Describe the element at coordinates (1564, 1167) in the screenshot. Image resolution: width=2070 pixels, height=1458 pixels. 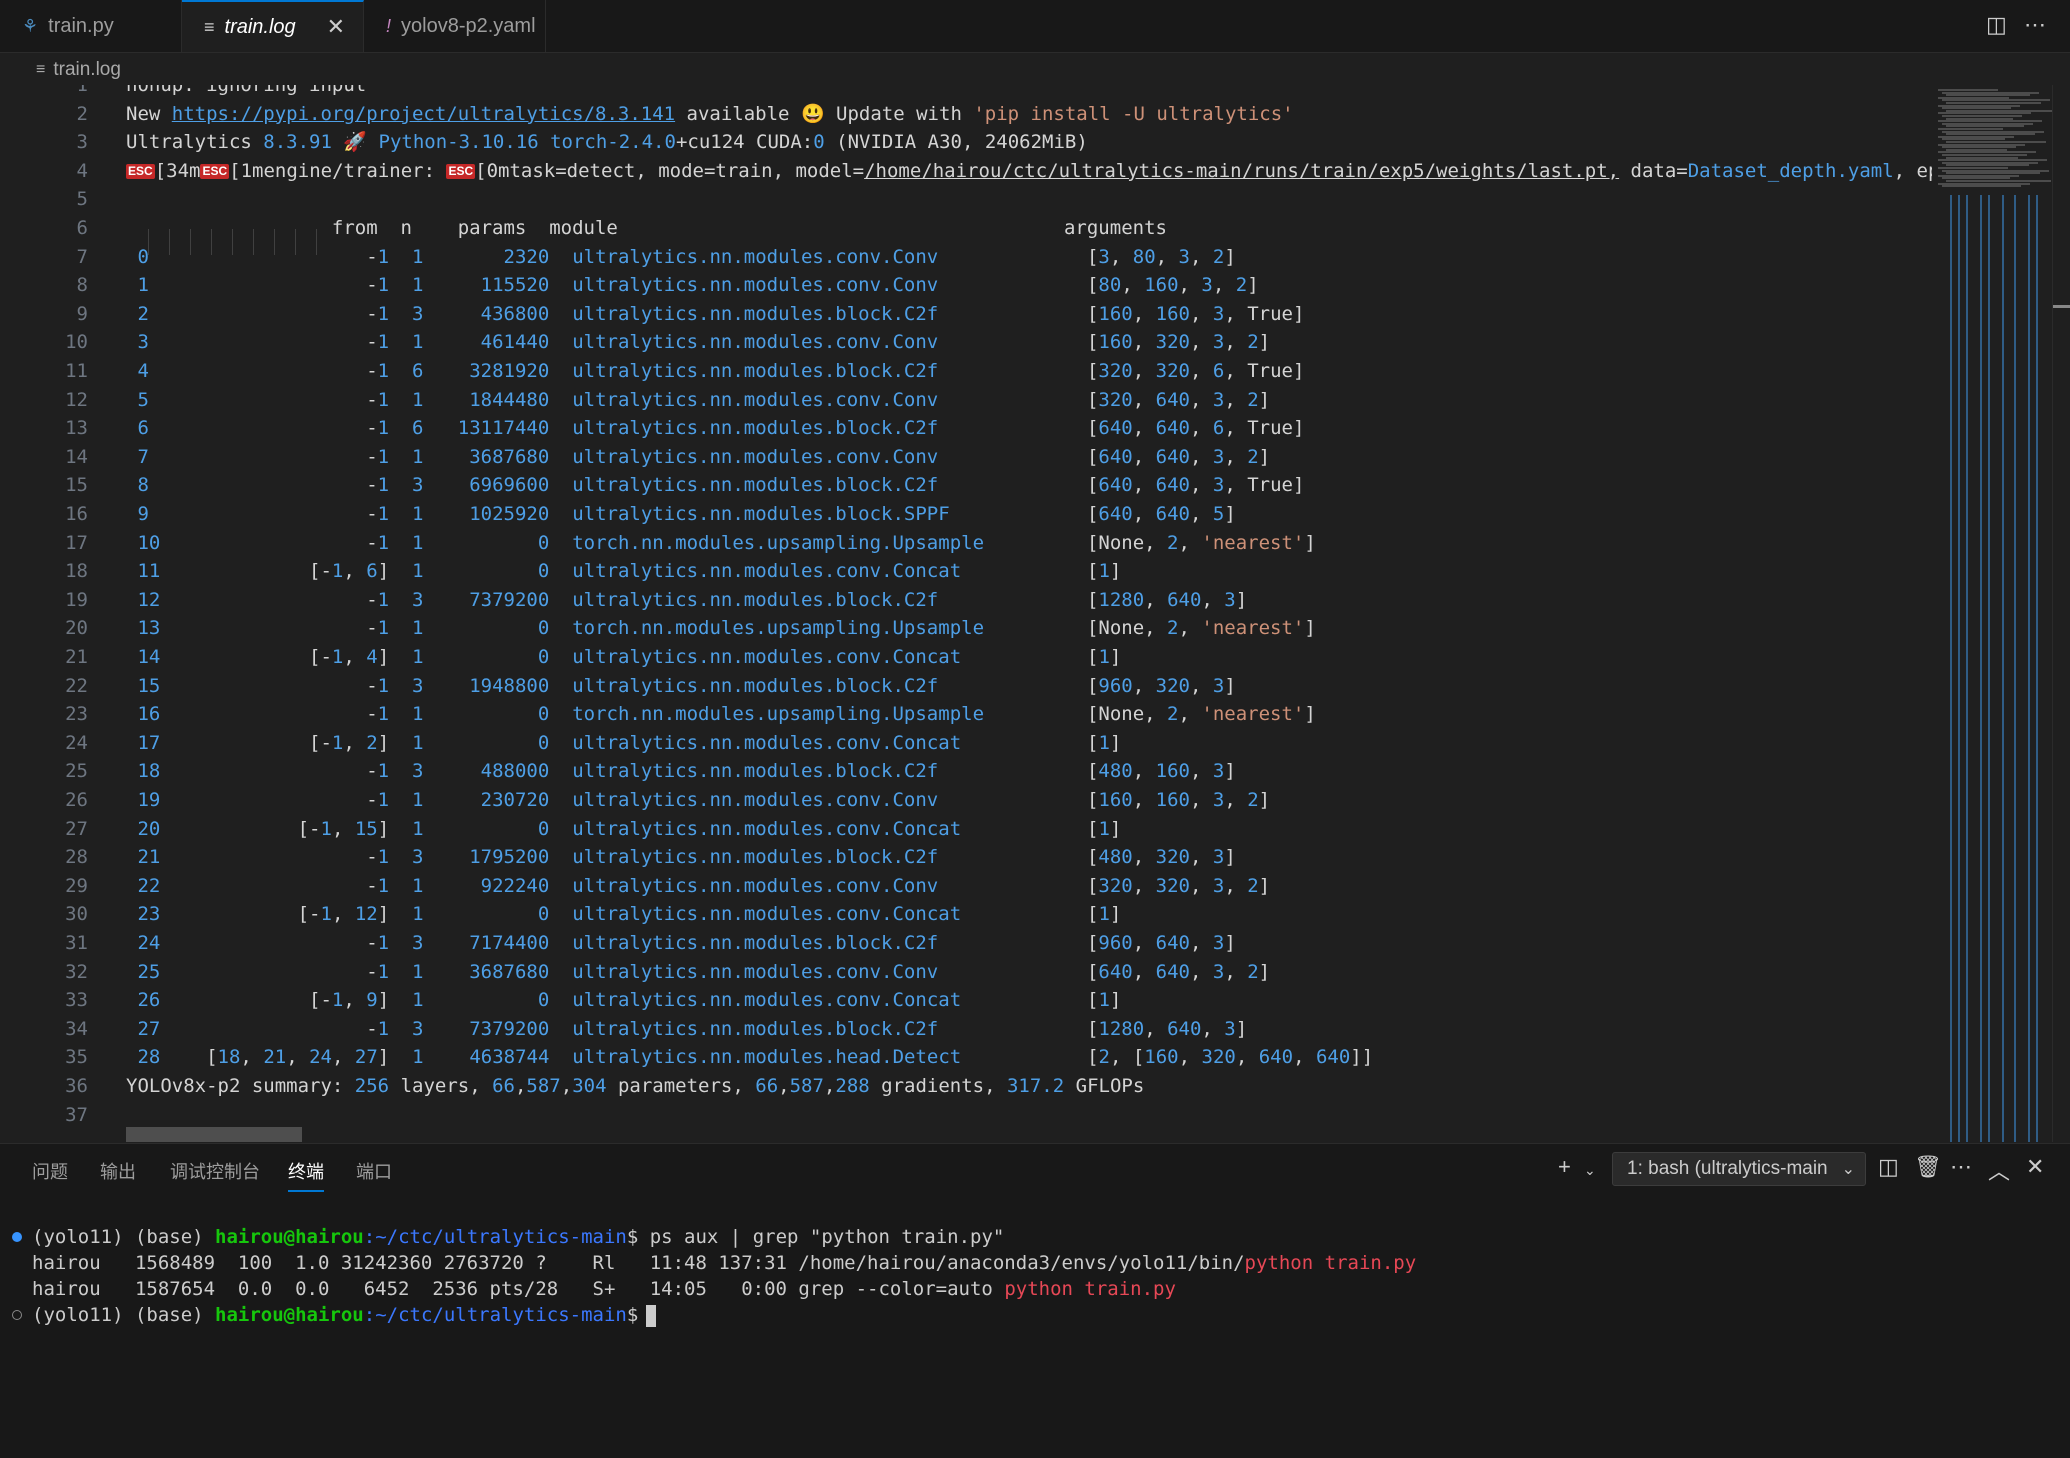
I see `new-terminal-icon: +` at that location.